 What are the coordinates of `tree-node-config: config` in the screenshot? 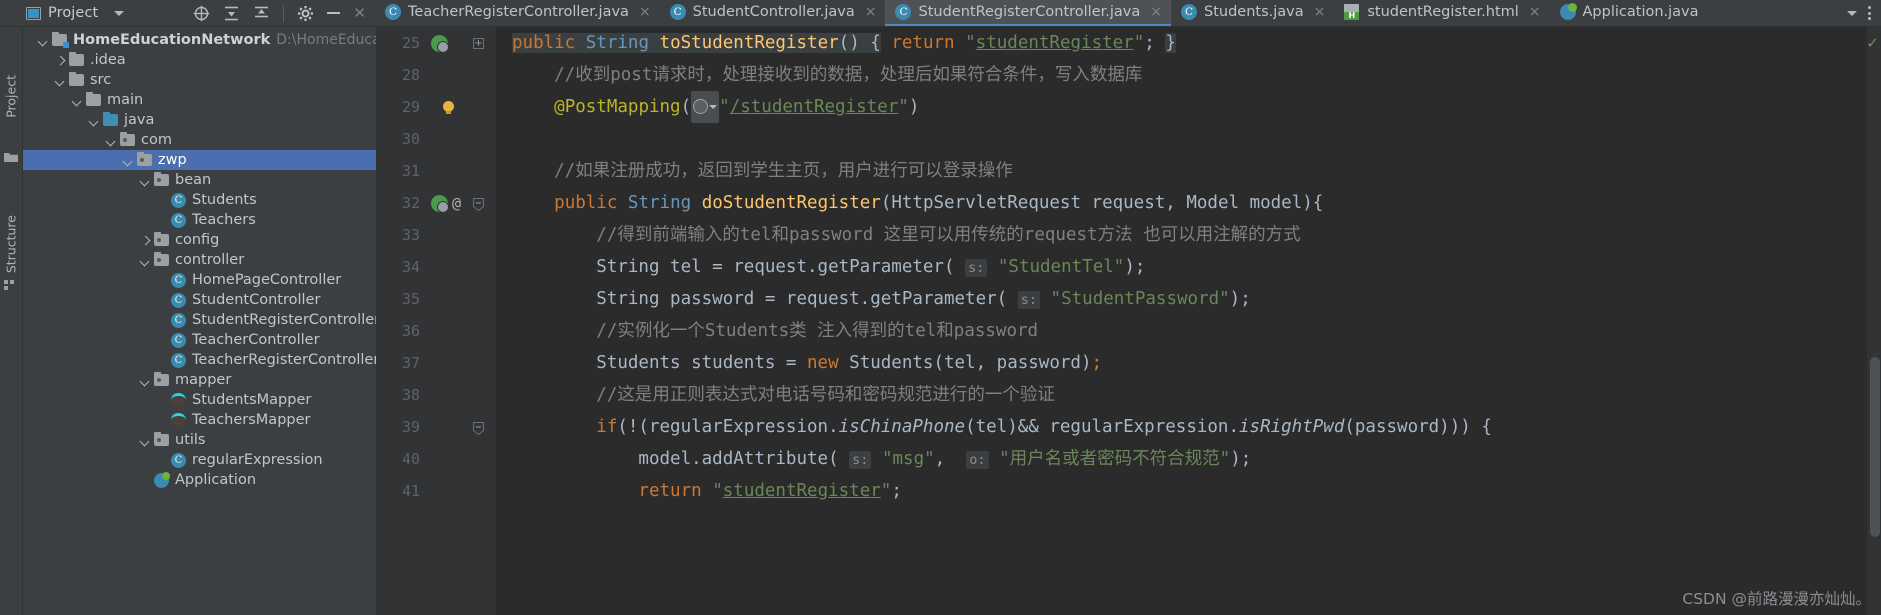 It's located at (199, 240).